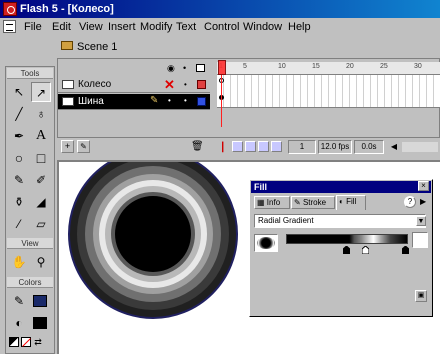  What do you see at coordinates (200, 68) in the screenshot?
I see `outline-column-icon` at bounding box center [200, 68].